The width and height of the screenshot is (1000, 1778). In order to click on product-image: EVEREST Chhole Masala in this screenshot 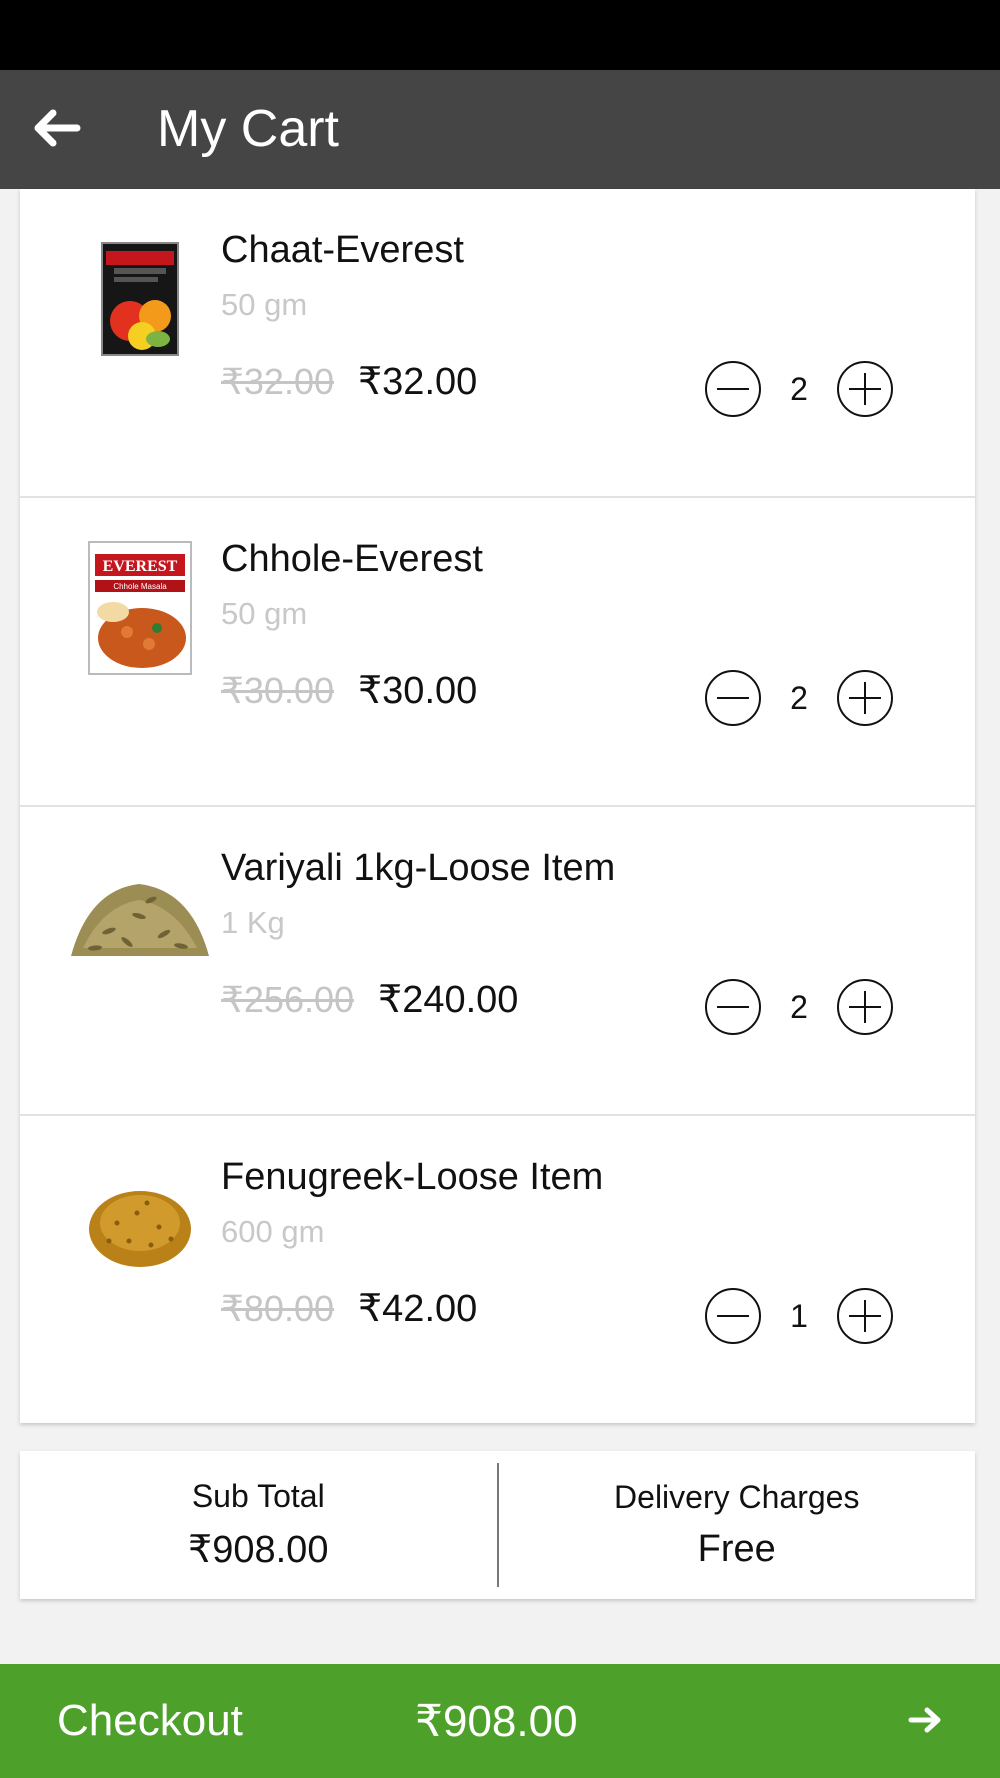, I will do `click(140, 608)`.